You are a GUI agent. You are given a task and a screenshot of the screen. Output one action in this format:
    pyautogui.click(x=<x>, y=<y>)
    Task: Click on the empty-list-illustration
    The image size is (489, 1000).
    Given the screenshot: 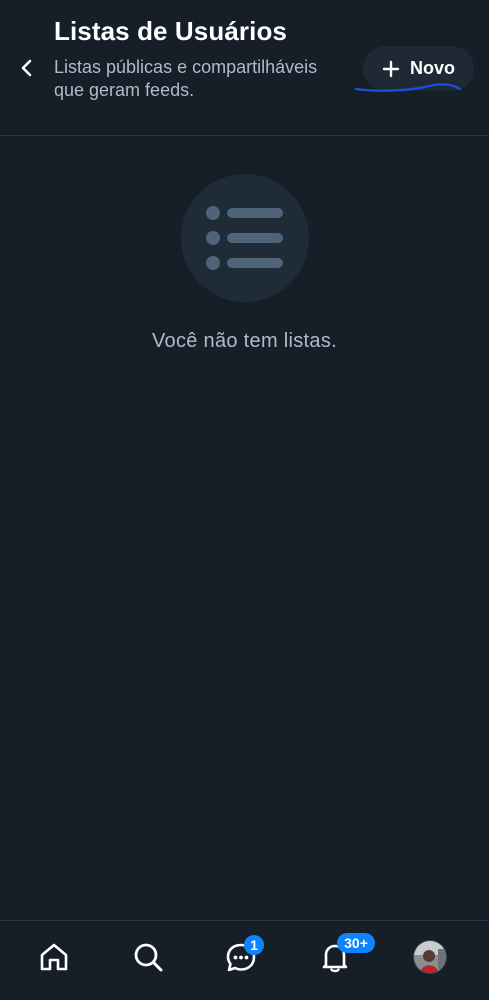 What is the action you would take?
    pyautogui.click(x=245, y=238)
    